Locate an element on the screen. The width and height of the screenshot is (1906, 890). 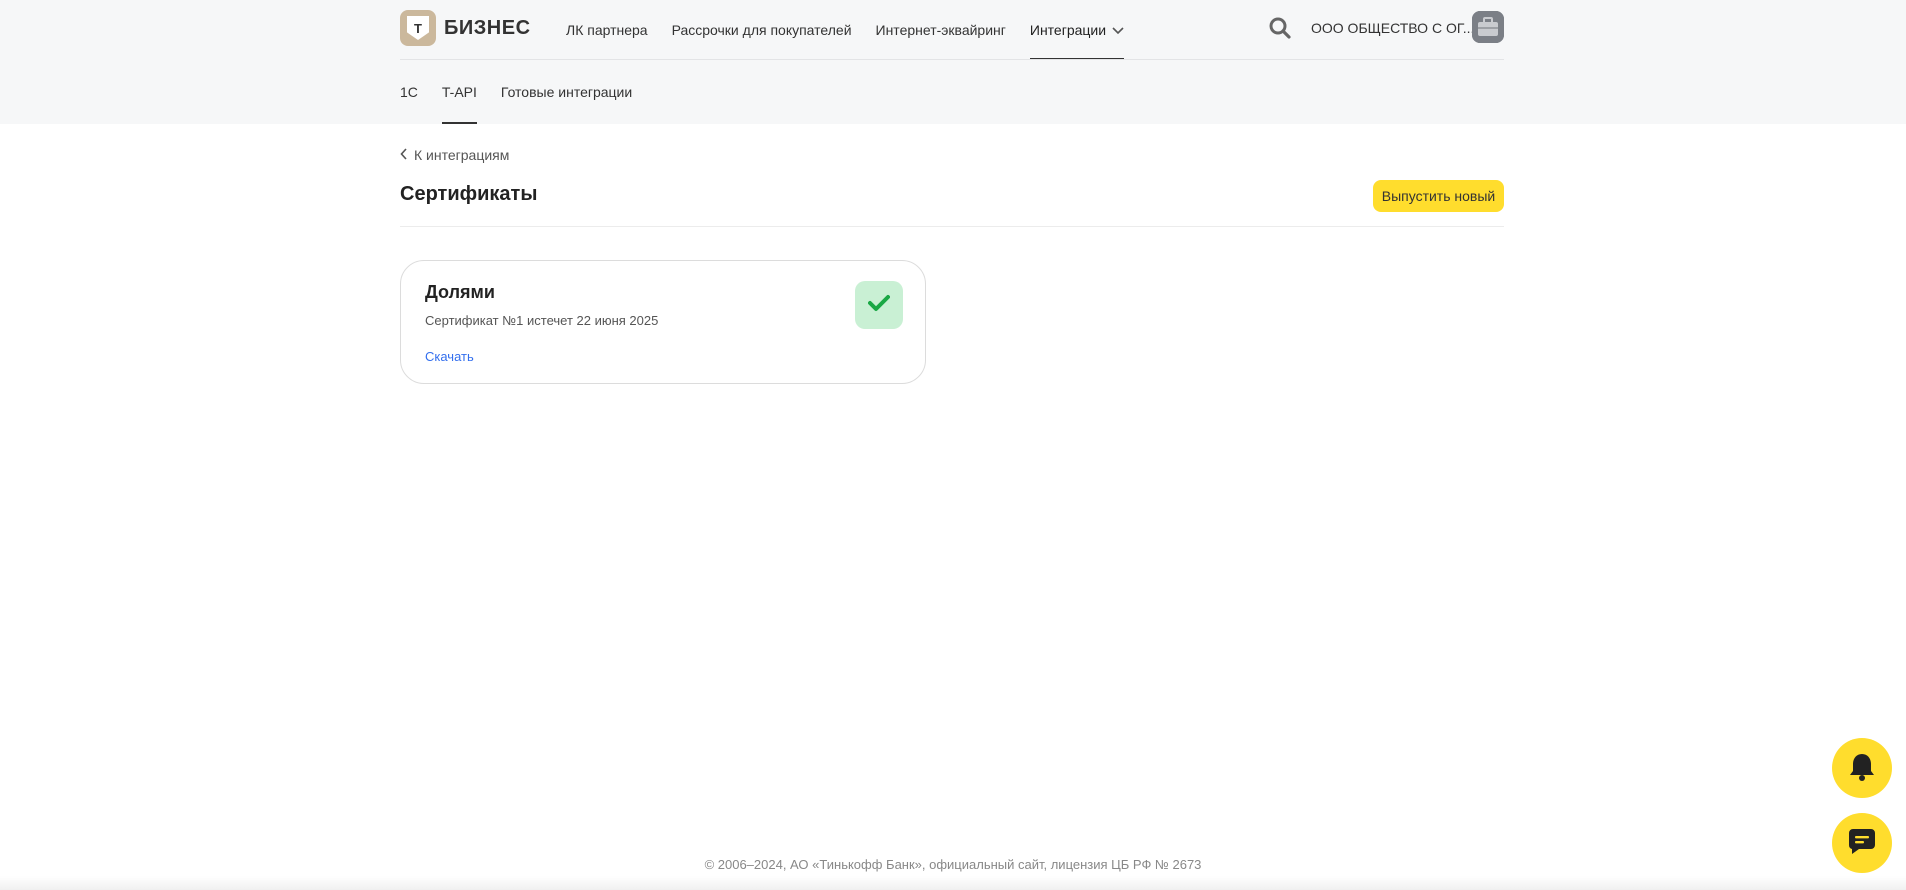
nav-item-acquiring: Интернет-эквайринг is located at coordinates (941, 30).